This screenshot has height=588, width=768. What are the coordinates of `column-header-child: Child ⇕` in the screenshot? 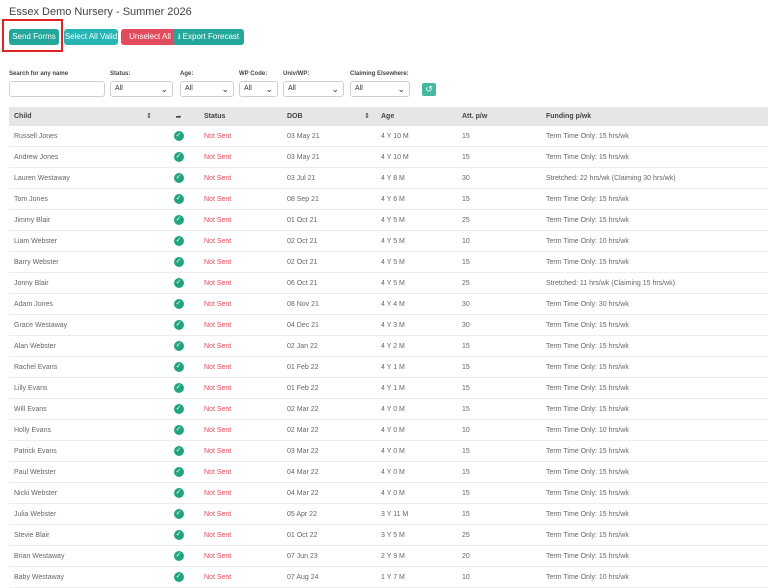 It's located at (83, 116).